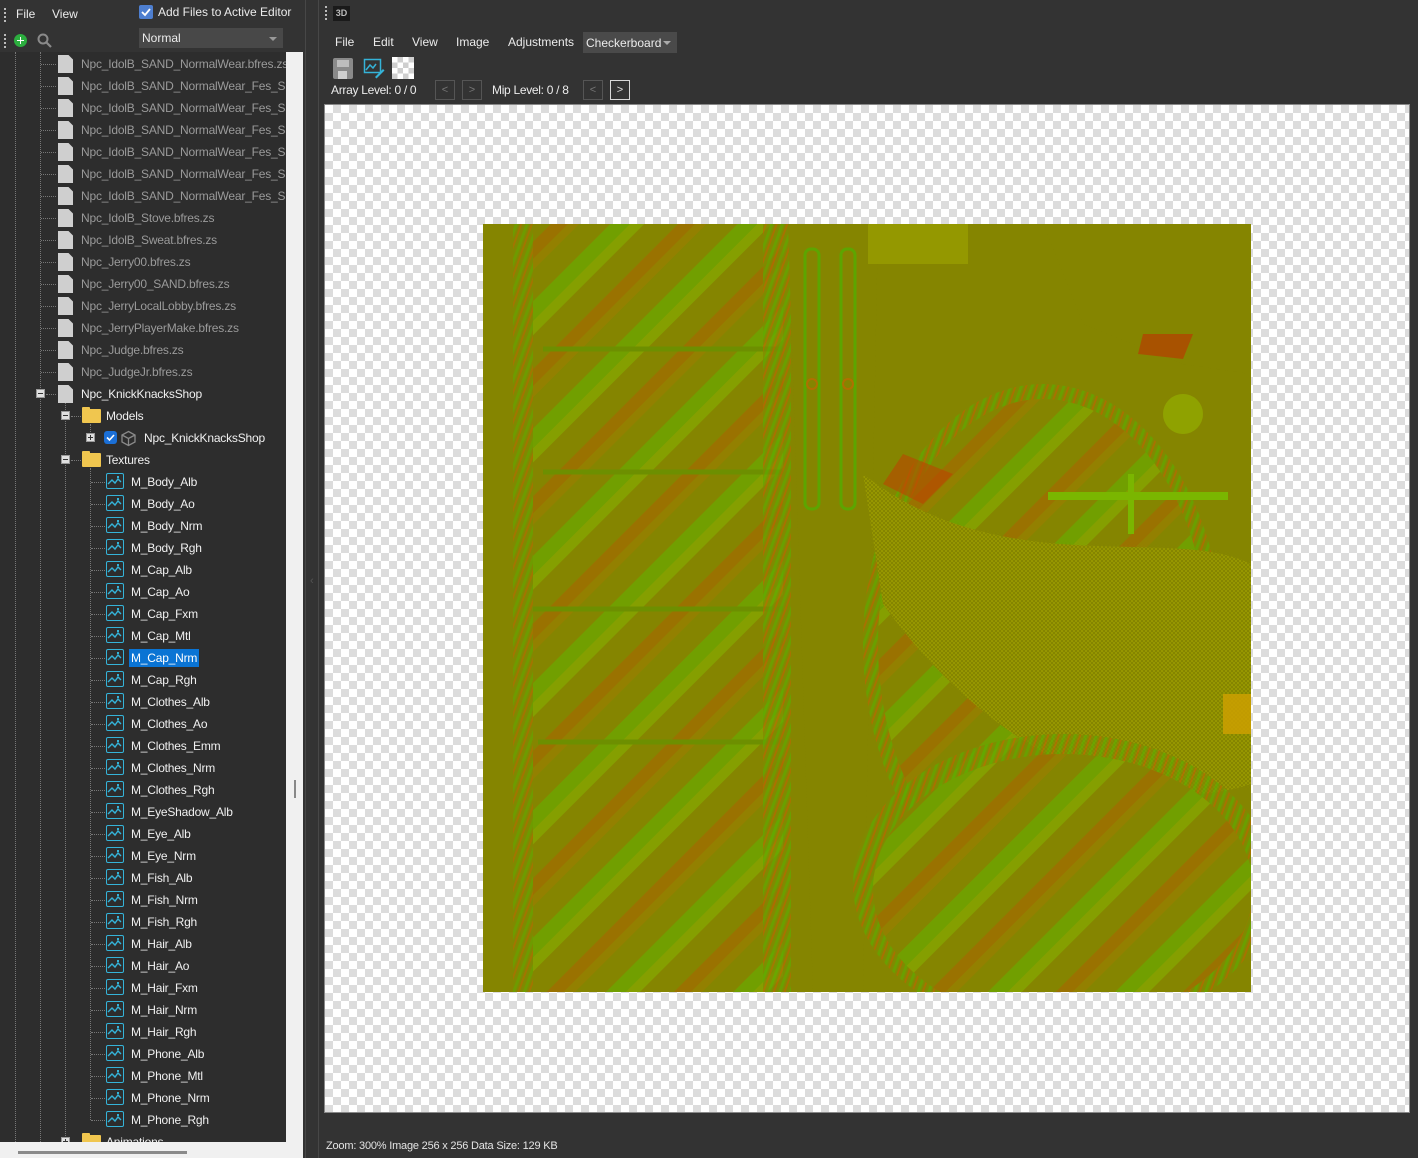 This screenshot has width=1418, height=1158. What do you see at coordinates (143, 746) in the screenshot?
I see `tree-item-texture: M_Clothes_Emm` at bounding box center [143, 746].